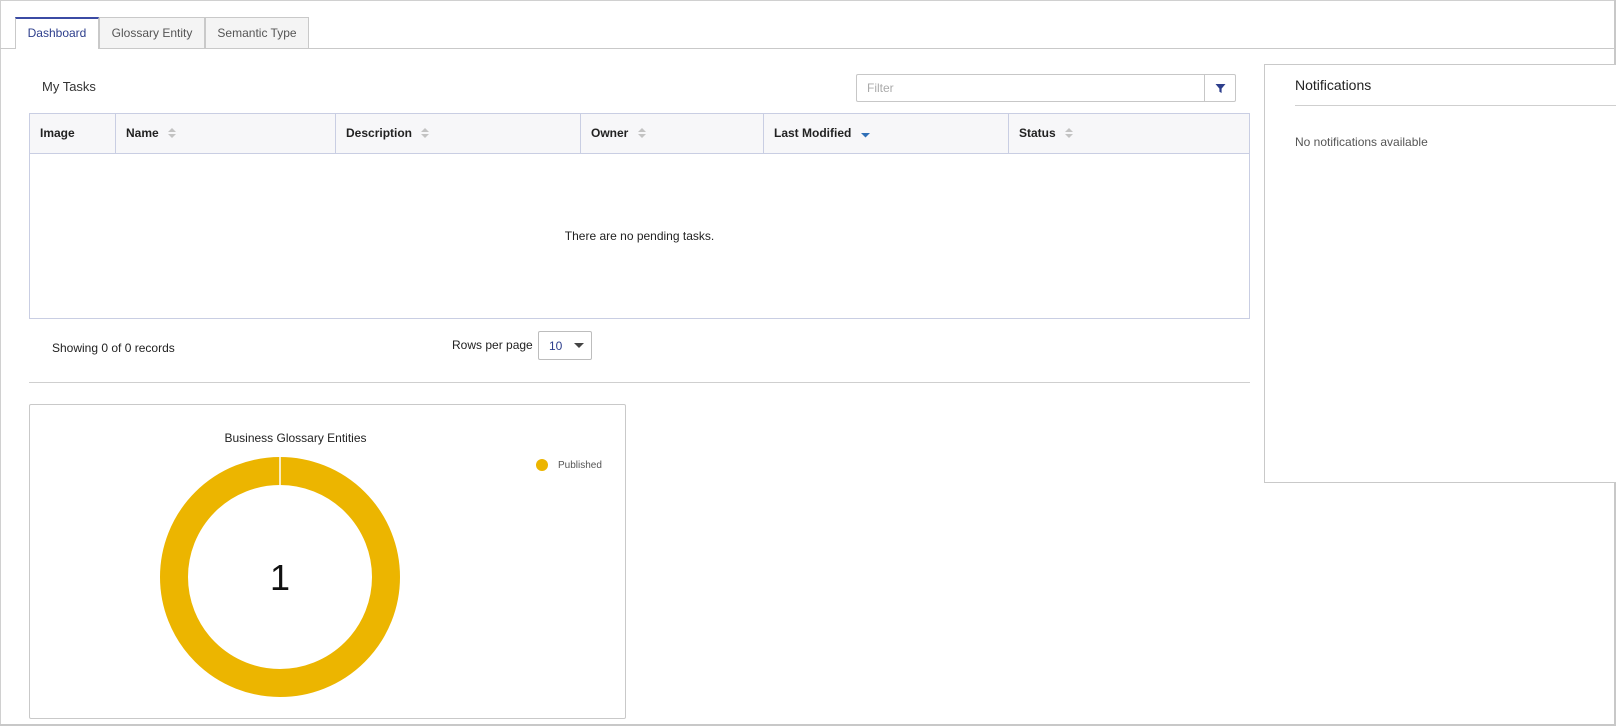 The width and height of the screenshot is (1616, 726). I want to click on filter-button, so click(1219, 88).